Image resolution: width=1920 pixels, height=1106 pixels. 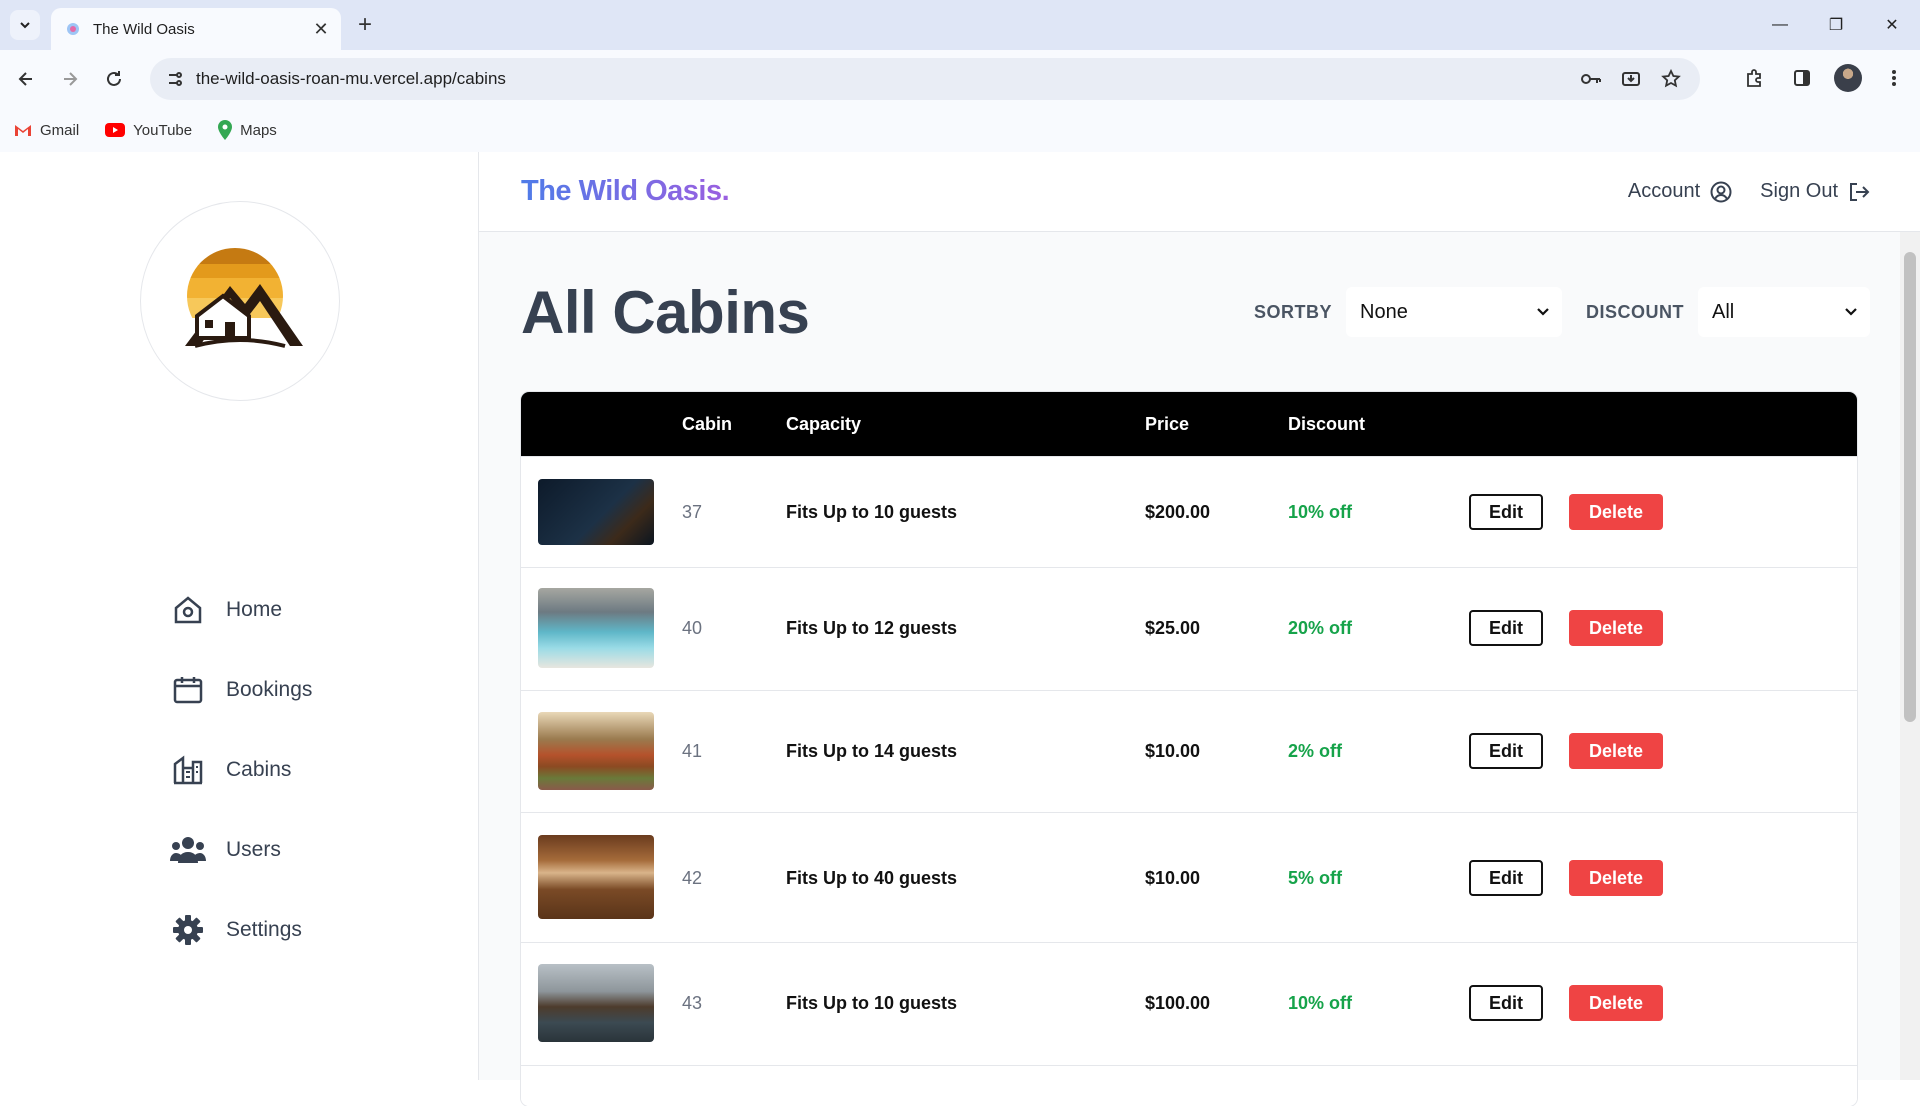 What do you see at coordinates (115, 130) in the screenshot?
I see `youtube-icon` at bounding box center [115, 130].